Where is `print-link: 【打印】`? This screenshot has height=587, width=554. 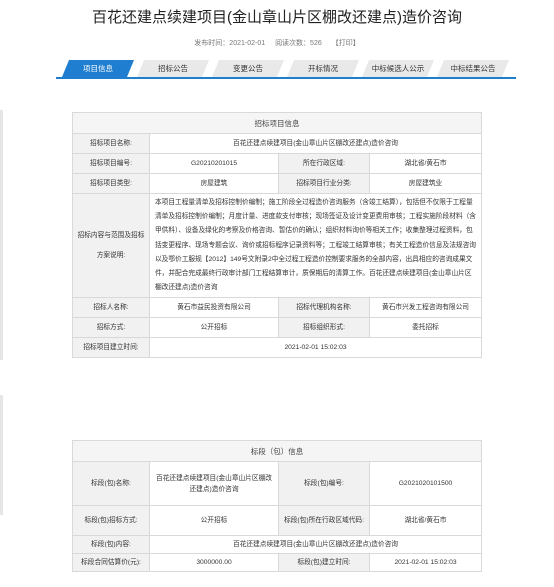
print-link: 【打印】 is located at coordinates (346, 43).